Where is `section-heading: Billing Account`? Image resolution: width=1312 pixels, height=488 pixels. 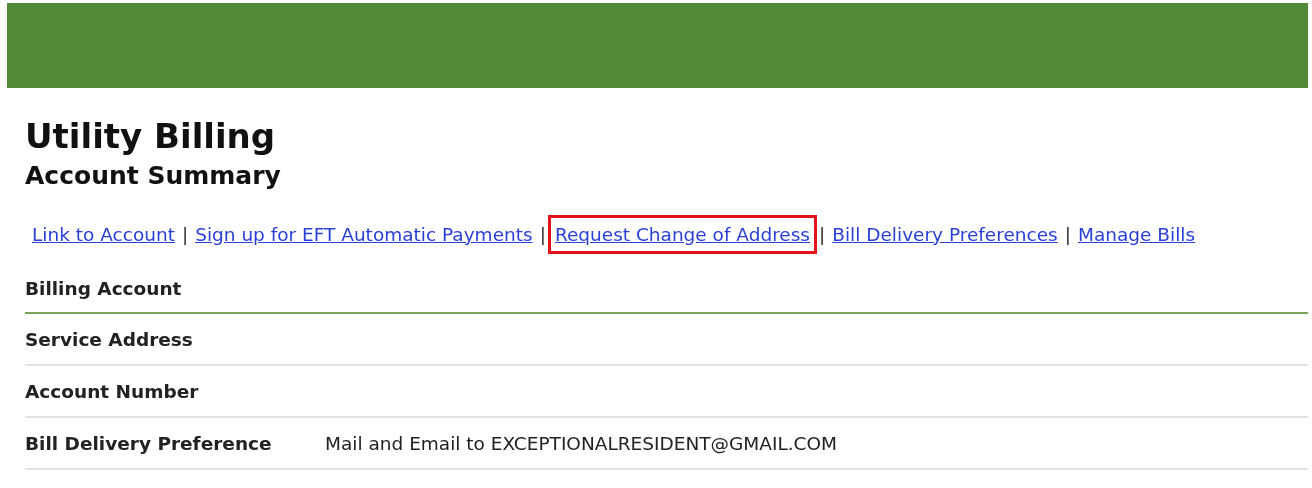
section-heading: Billing Account is located at coordinates (104, 288).